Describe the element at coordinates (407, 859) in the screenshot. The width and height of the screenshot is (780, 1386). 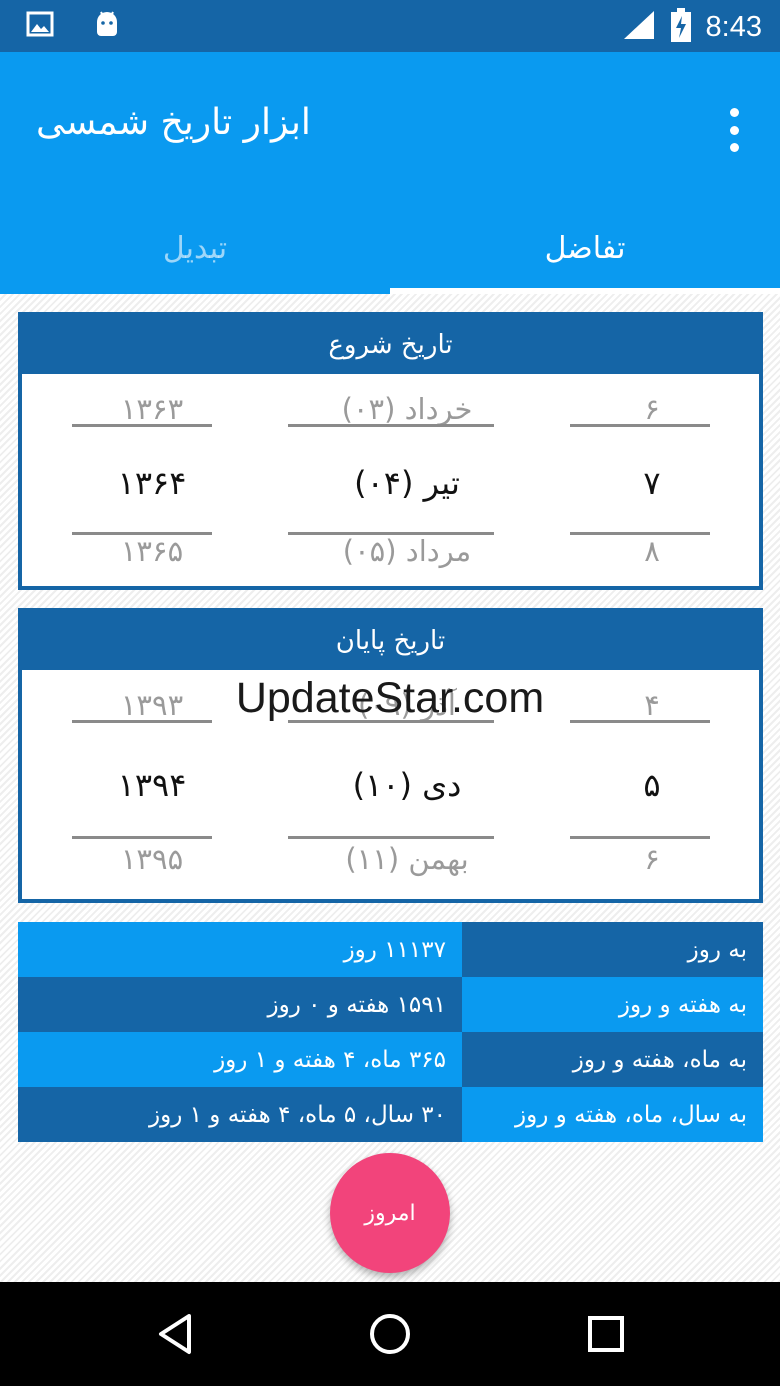
I see `month-next: بهمن (۱۱)` at that location.